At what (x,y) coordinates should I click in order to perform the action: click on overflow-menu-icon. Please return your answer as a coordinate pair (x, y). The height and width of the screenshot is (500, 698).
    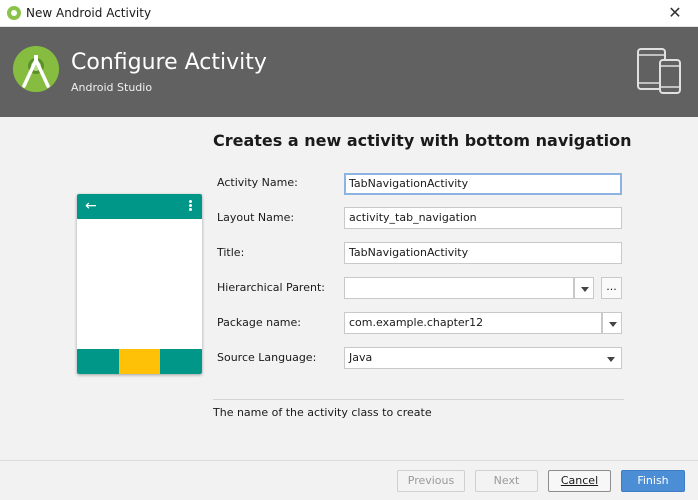
    Looking at the image, I should click on (190, 206).